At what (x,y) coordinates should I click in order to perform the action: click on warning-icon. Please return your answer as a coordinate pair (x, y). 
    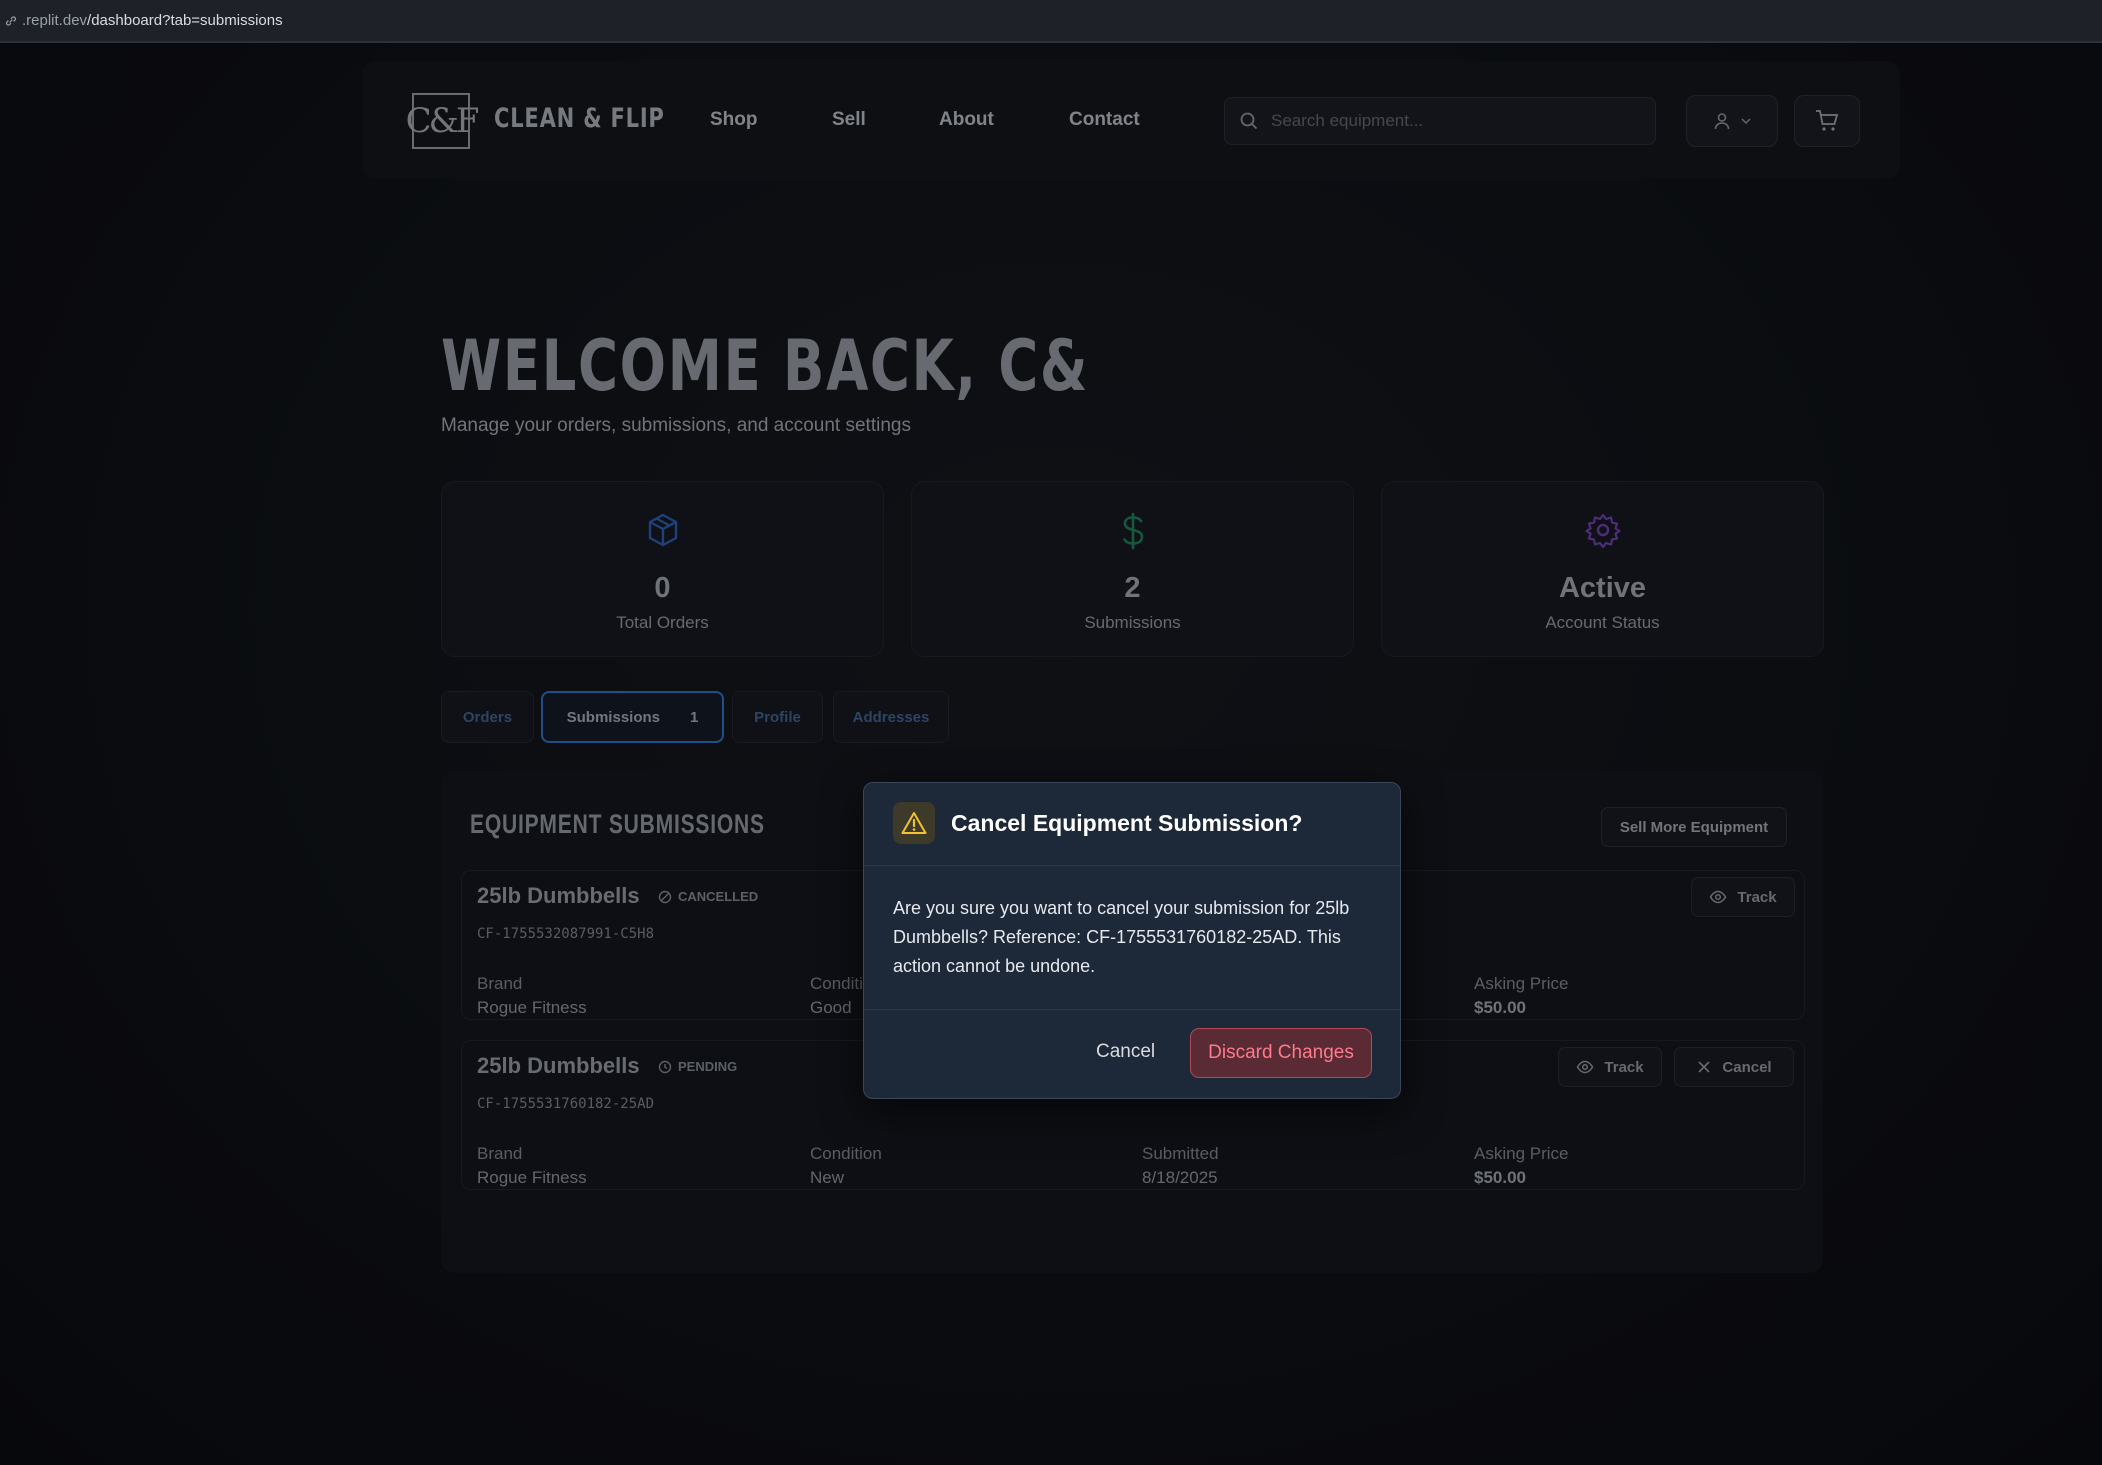
    Looking at the image, I should click on (914, 823).